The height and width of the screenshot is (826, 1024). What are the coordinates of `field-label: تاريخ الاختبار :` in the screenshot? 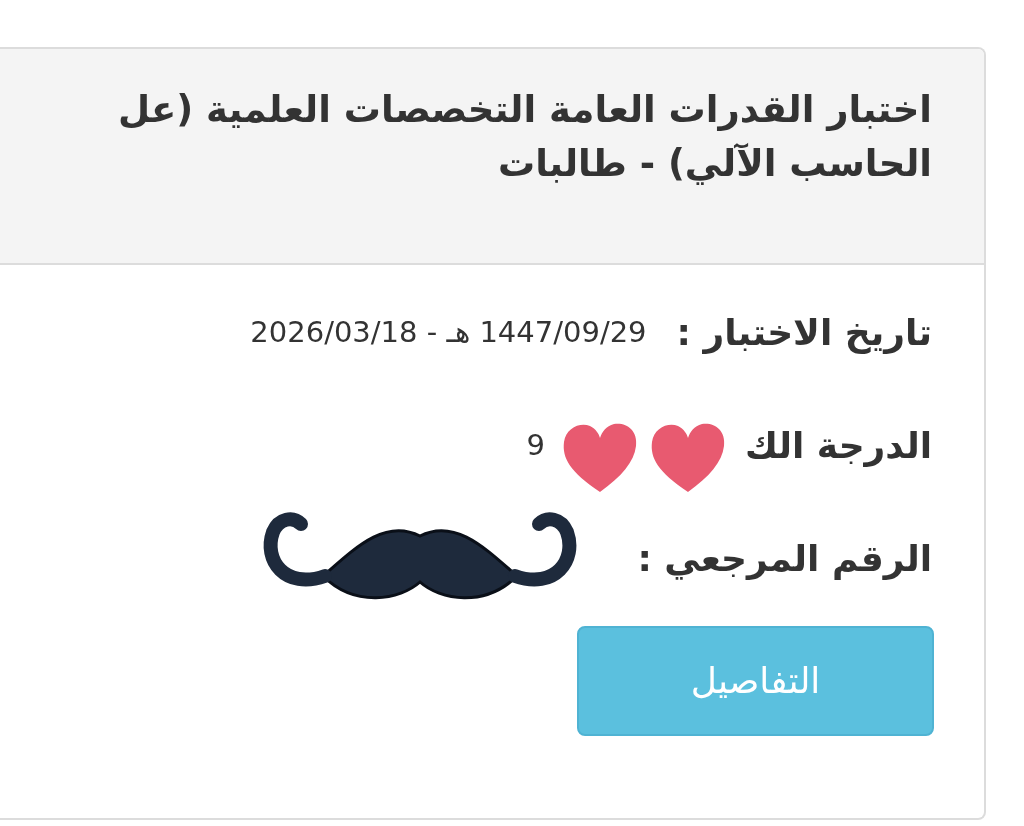 It's located at (804, 333).